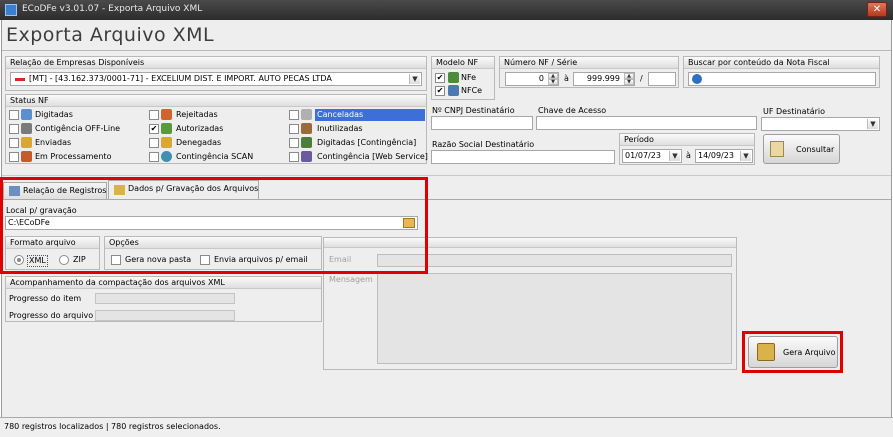 Image resolution: width=893 pixels, height=437 pixels. Describe the element at coordinates (154, 129) in the screenshot. I see `status-autorizadas-checkbox: ✔` at that location.